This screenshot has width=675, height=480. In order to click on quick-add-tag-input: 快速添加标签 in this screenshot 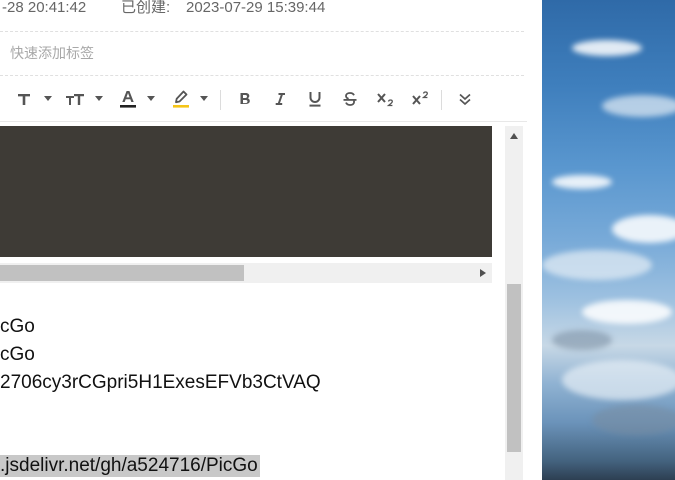, I will do `click(52, 53)`.